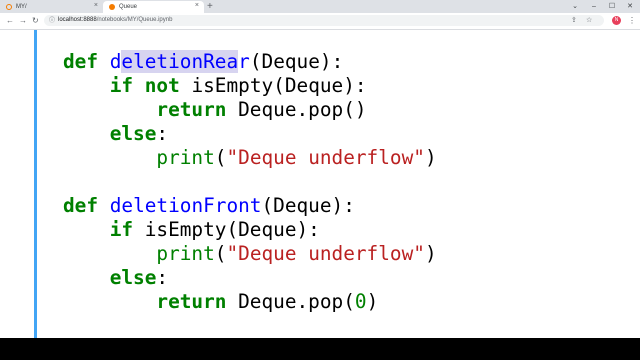 The height and width of the screenshot is (362, 640). What do you see at coordinates (238, 85) in the screenshot?
I see `code-line: if not isEmpty(Deque):` at bounding box center [238, 85].